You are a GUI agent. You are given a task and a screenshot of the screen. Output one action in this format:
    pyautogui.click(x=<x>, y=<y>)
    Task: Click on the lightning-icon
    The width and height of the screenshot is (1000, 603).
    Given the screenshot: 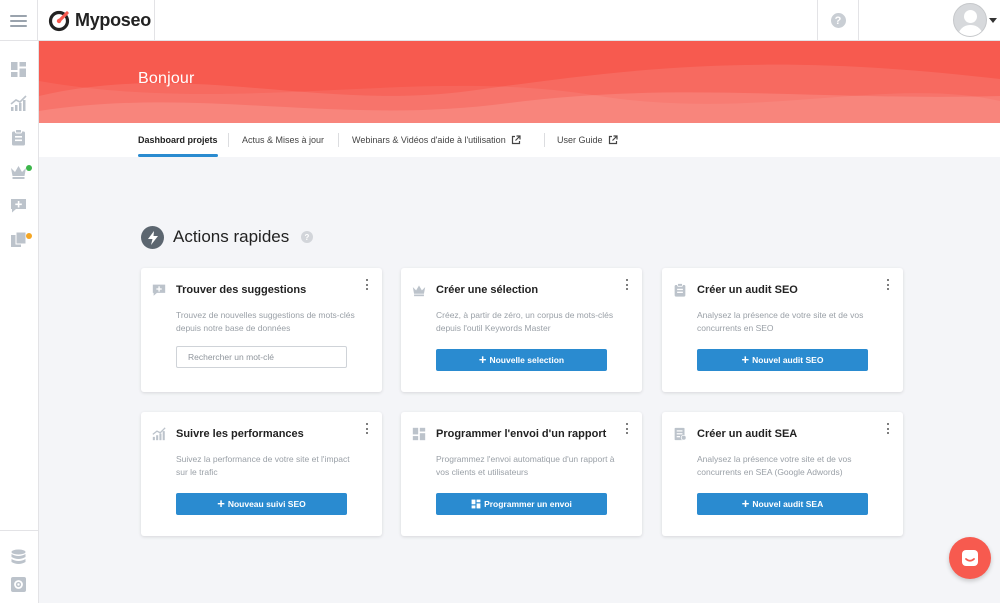 What is the action you would take?
    pyautogui.click(x=152, y=237)
    